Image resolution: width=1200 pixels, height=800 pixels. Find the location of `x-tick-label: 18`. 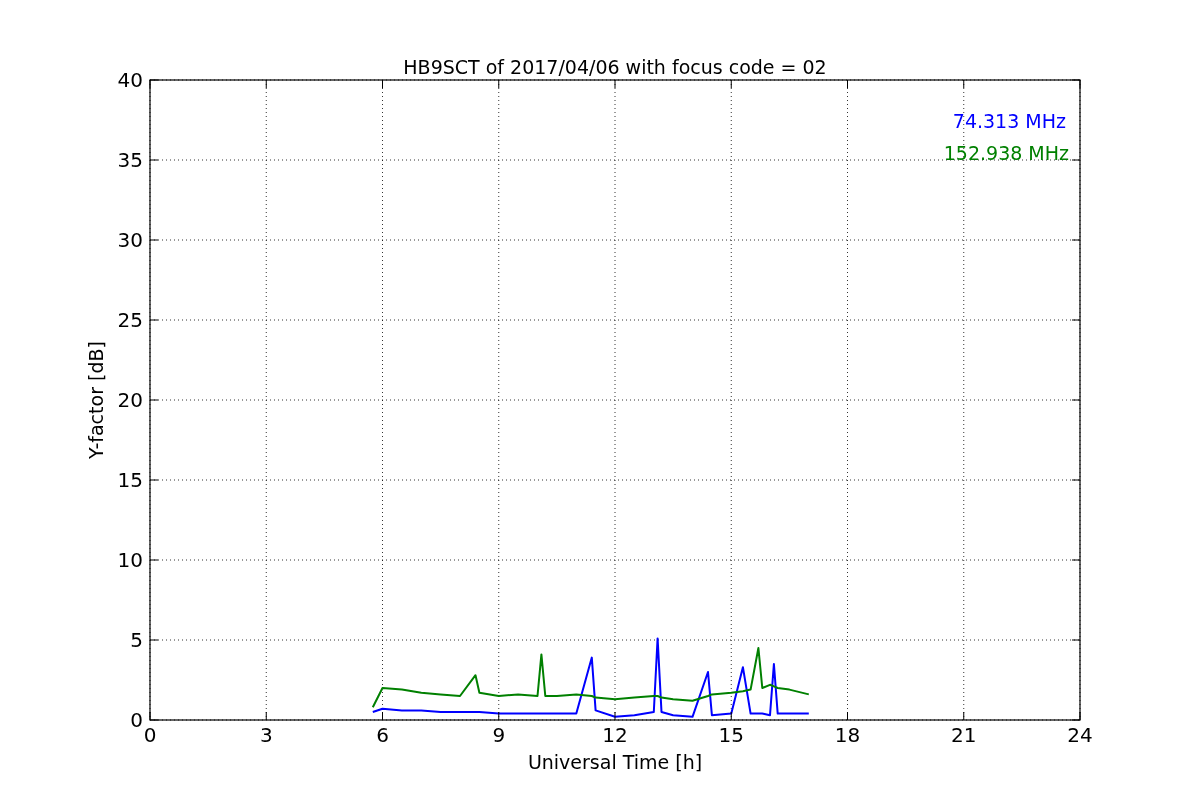

x-tick-label: 18 is located at coordinates (847, 735).